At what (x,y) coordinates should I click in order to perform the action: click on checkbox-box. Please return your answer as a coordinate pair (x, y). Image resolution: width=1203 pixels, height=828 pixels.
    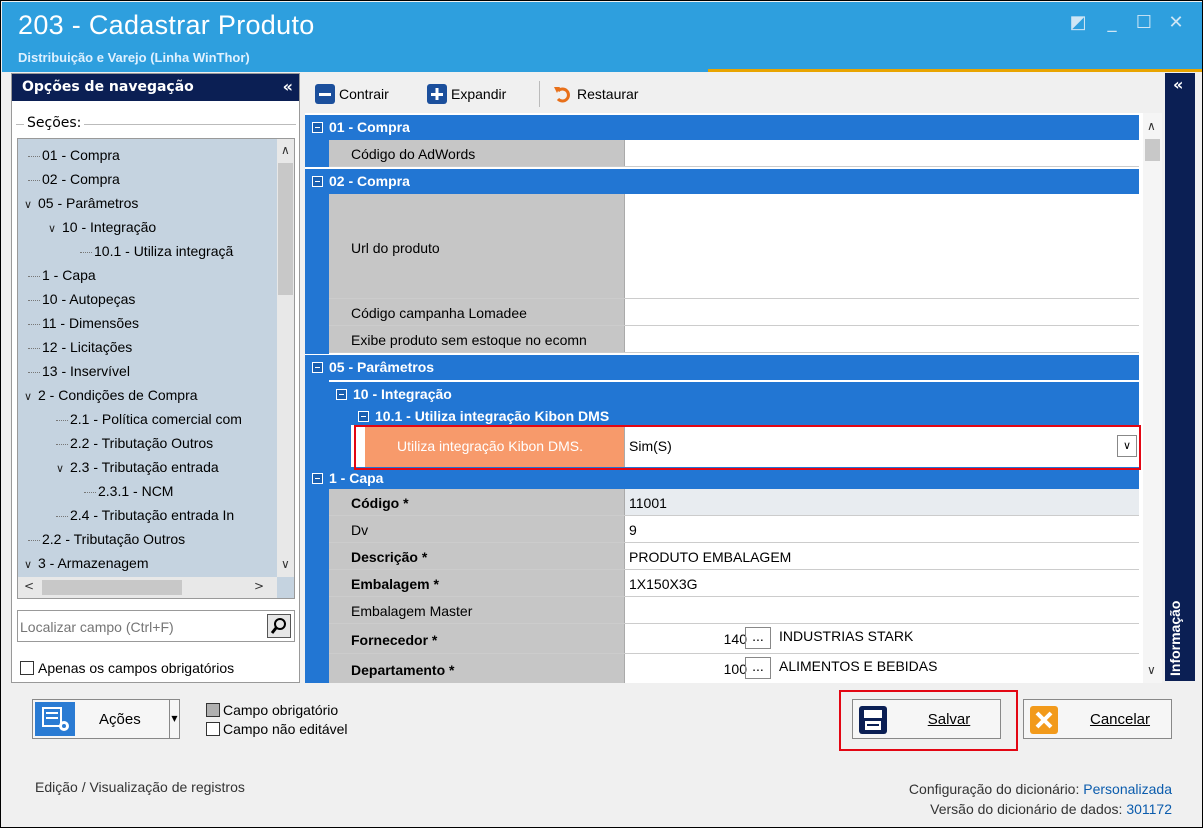
    Looking at the image, I should click on (27, 668).